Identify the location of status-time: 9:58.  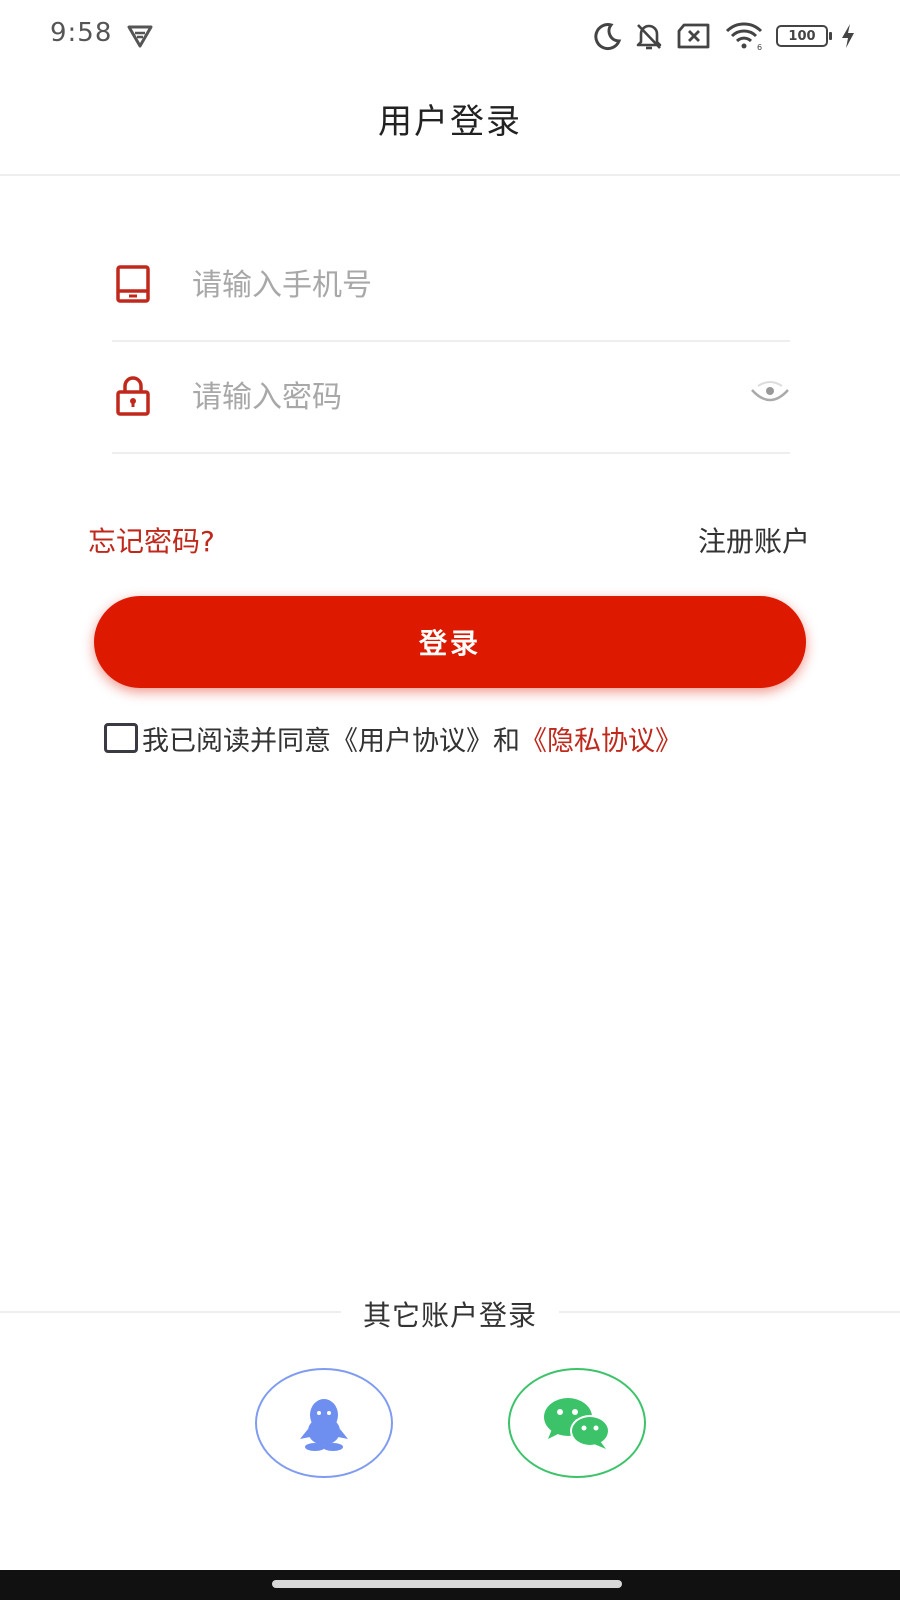
(81, 33).